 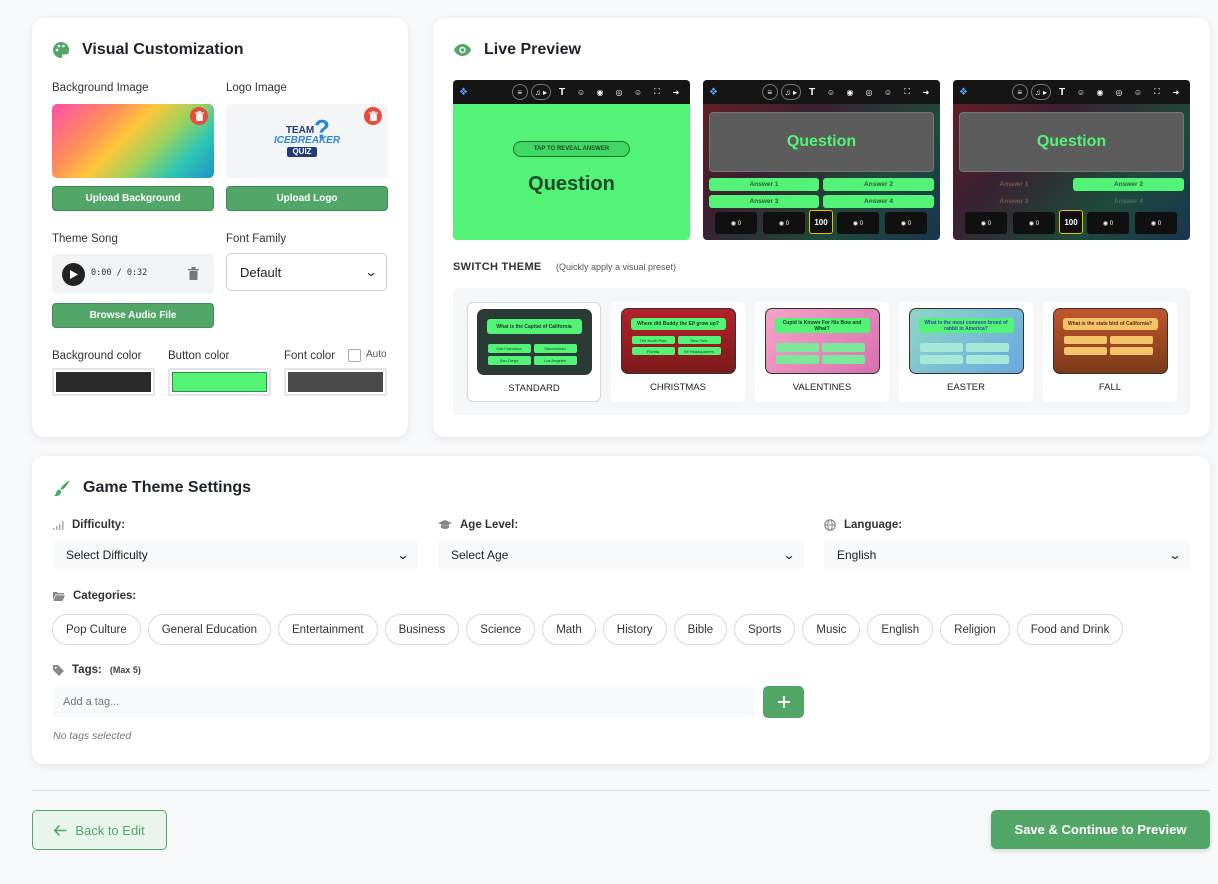 I want to click on back-to-edit-button: Back to Edit, so click(x=99, y=830).